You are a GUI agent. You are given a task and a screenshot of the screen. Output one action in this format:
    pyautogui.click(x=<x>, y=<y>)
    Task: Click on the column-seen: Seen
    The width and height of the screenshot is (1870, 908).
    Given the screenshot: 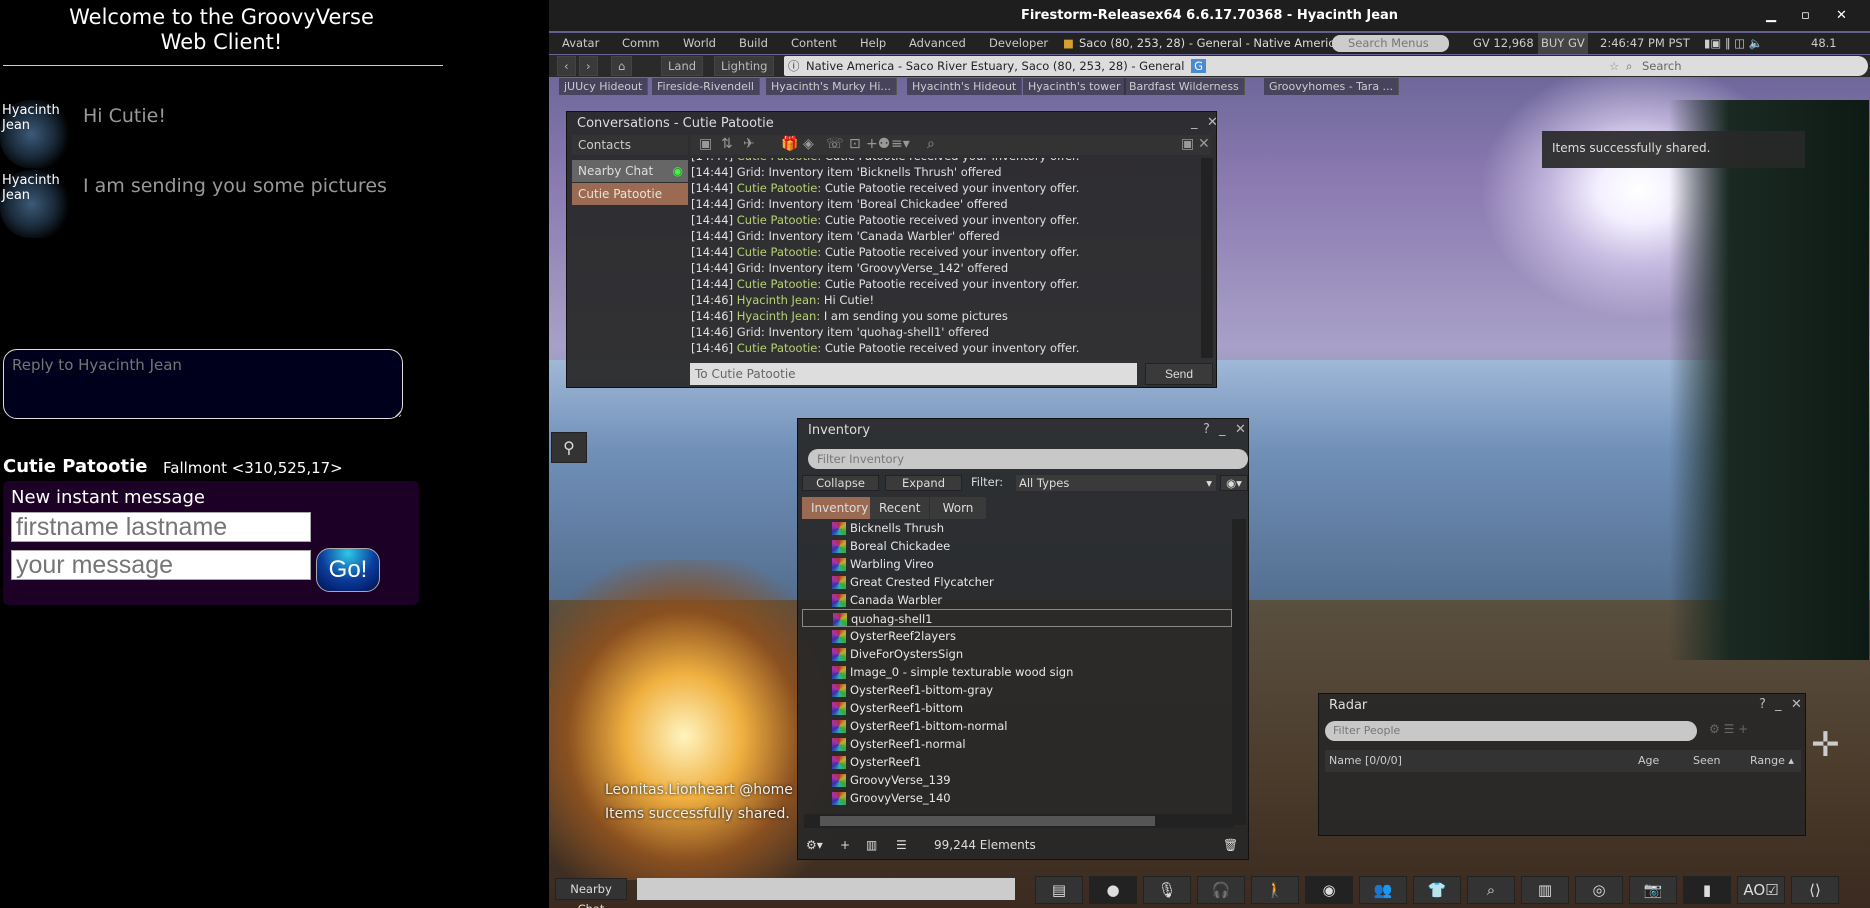 What is the action you would take?
    pyautogui.click(x=1707, y=761)
    